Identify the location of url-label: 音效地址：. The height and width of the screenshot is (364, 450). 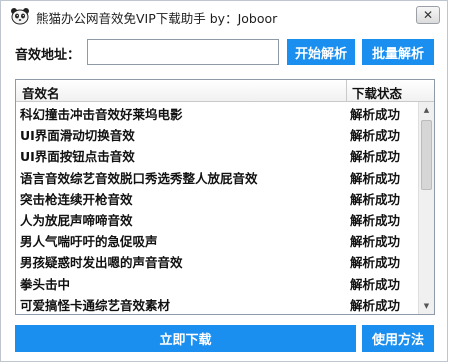
(48, 55).